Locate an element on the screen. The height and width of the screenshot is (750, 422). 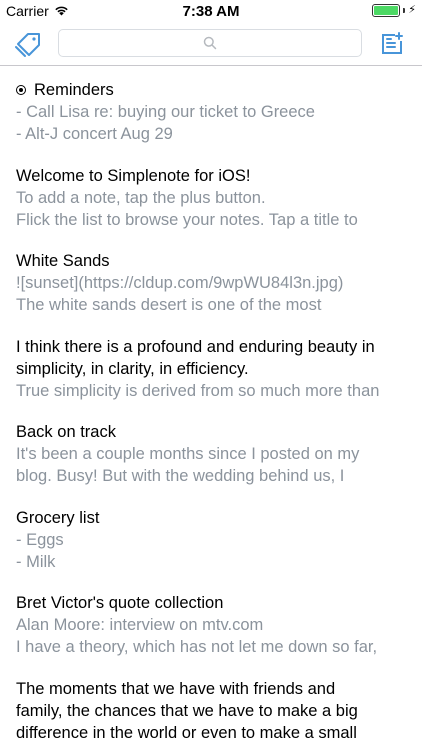
note-preview-line: - Eggs is located at coordinates (40, 539).